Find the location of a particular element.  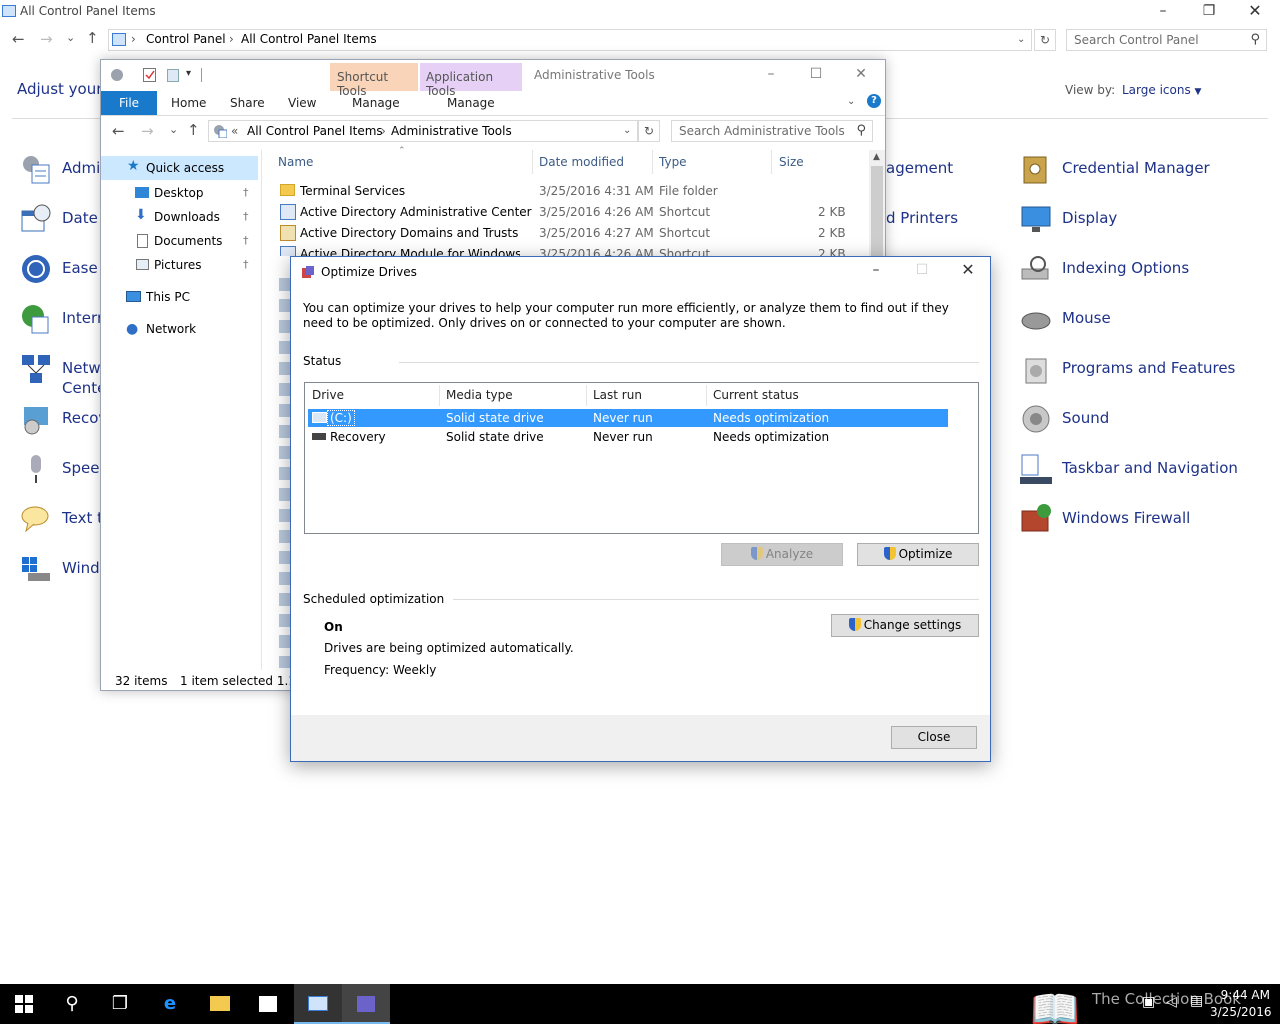

edge-browser-icon: e is located at coordinates (170, 1004).